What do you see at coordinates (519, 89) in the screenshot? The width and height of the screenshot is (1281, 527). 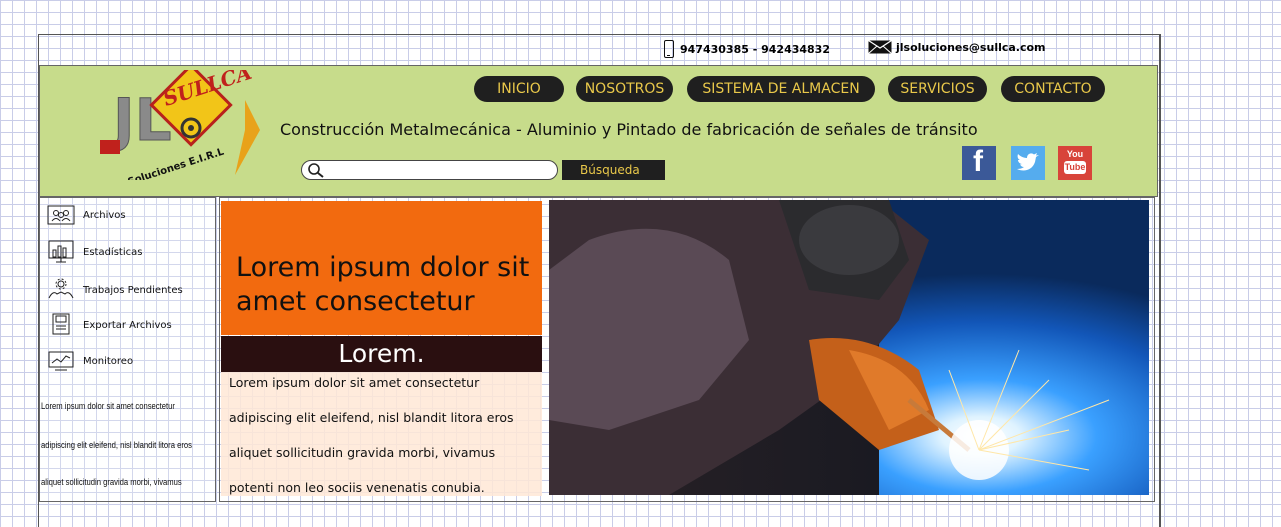 I see `nav-inicio: INICIO` at bounding box center [519, 89].